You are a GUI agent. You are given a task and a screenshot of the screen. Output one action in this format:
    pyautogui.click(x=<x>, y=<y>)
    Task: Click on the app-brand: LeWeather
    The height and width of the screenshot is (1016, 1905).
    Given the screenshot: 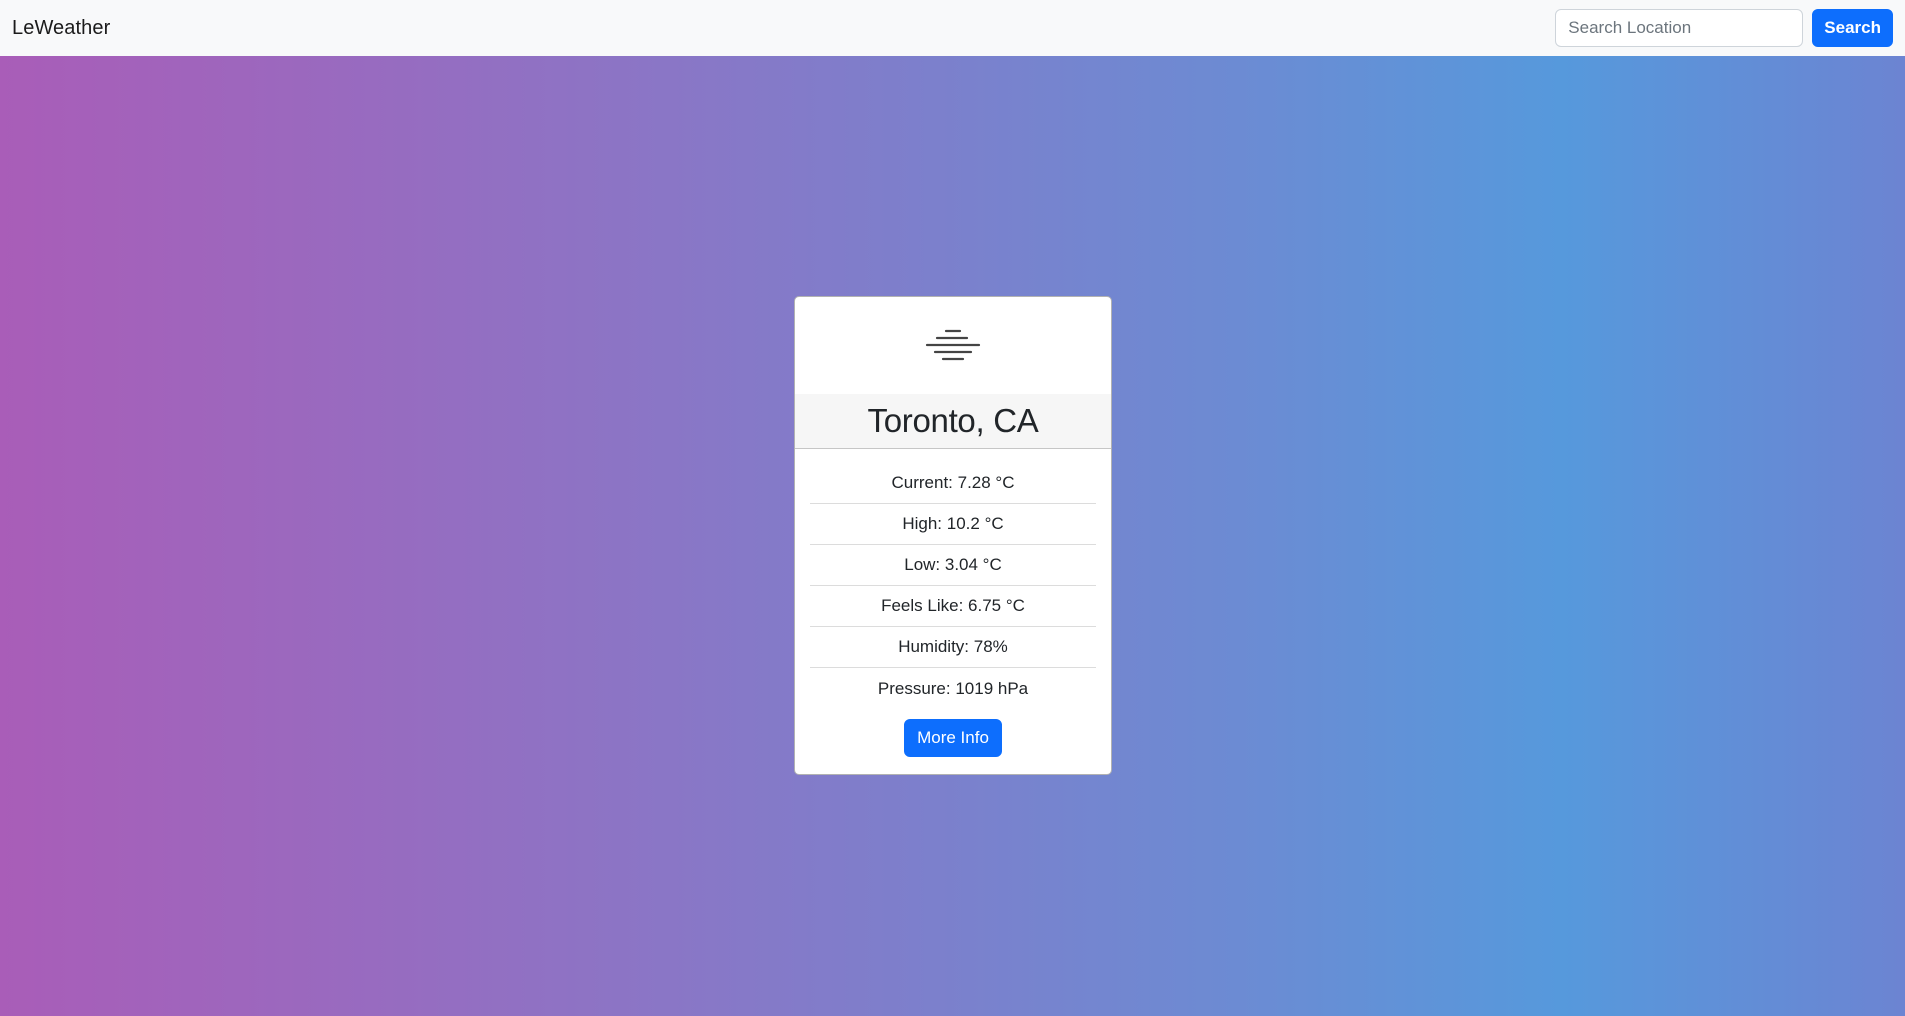 What is the action you would take?
    pyautogui.click(x=61, y=28)
    